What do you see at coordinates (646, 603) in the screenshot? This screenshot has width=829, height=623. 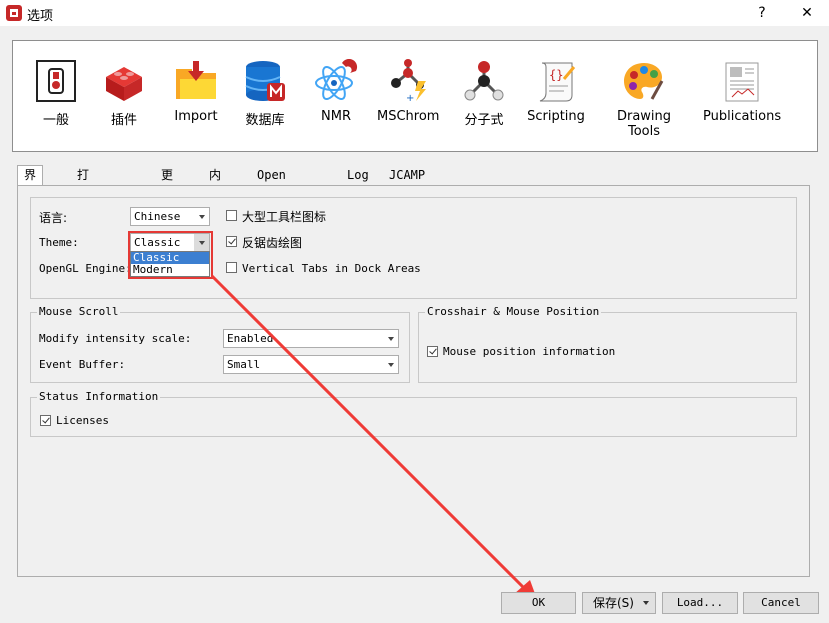 I see `chevron-down-icon` at bounding box center [646, 603].